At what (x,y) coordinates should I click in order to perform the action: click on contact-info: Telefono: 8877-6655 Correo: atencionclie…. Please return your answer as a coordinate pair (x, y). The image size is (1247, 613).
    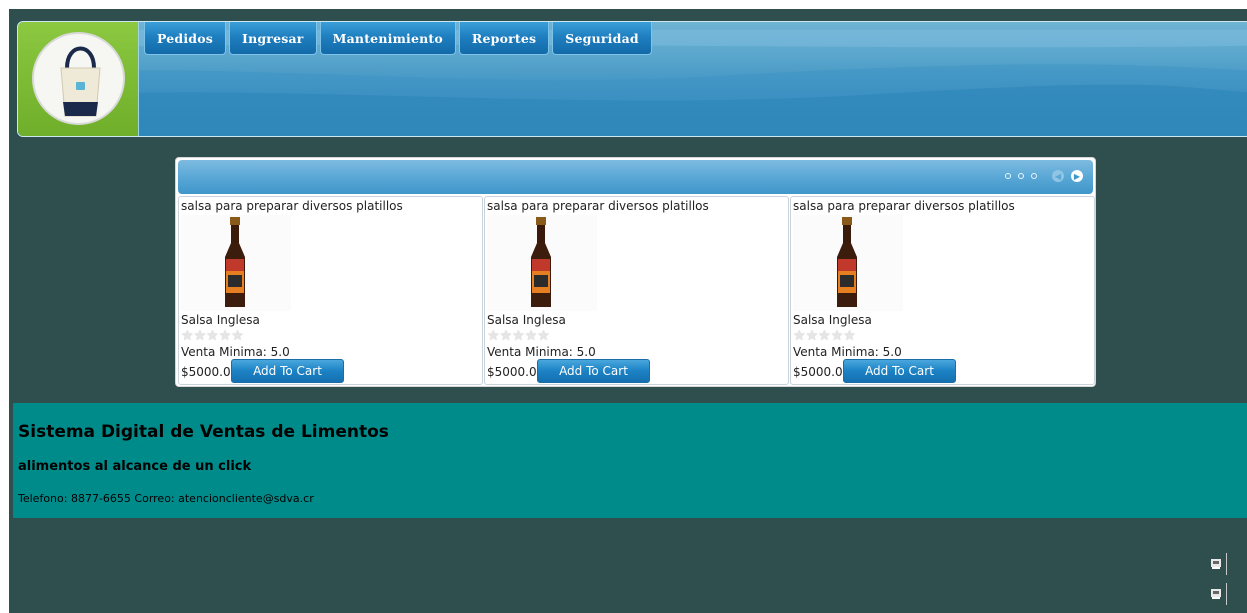
    Looking at the image, I should click on (166, 498).